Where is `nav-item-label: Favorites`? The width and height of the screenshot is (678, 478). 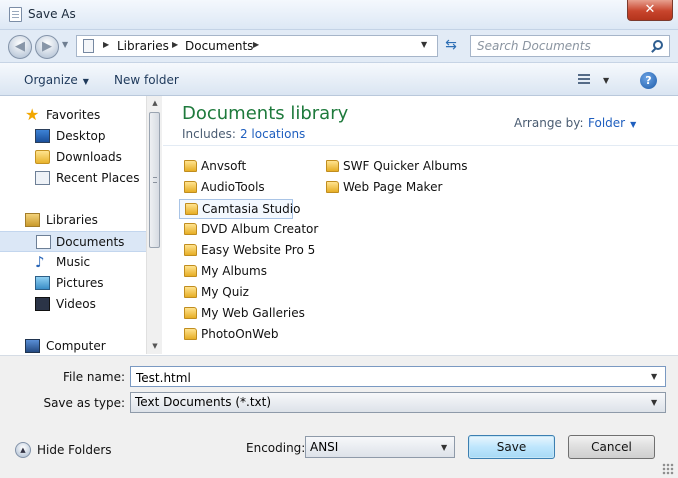 nav-item-label: Favorites is located at coordinates (73, 115).